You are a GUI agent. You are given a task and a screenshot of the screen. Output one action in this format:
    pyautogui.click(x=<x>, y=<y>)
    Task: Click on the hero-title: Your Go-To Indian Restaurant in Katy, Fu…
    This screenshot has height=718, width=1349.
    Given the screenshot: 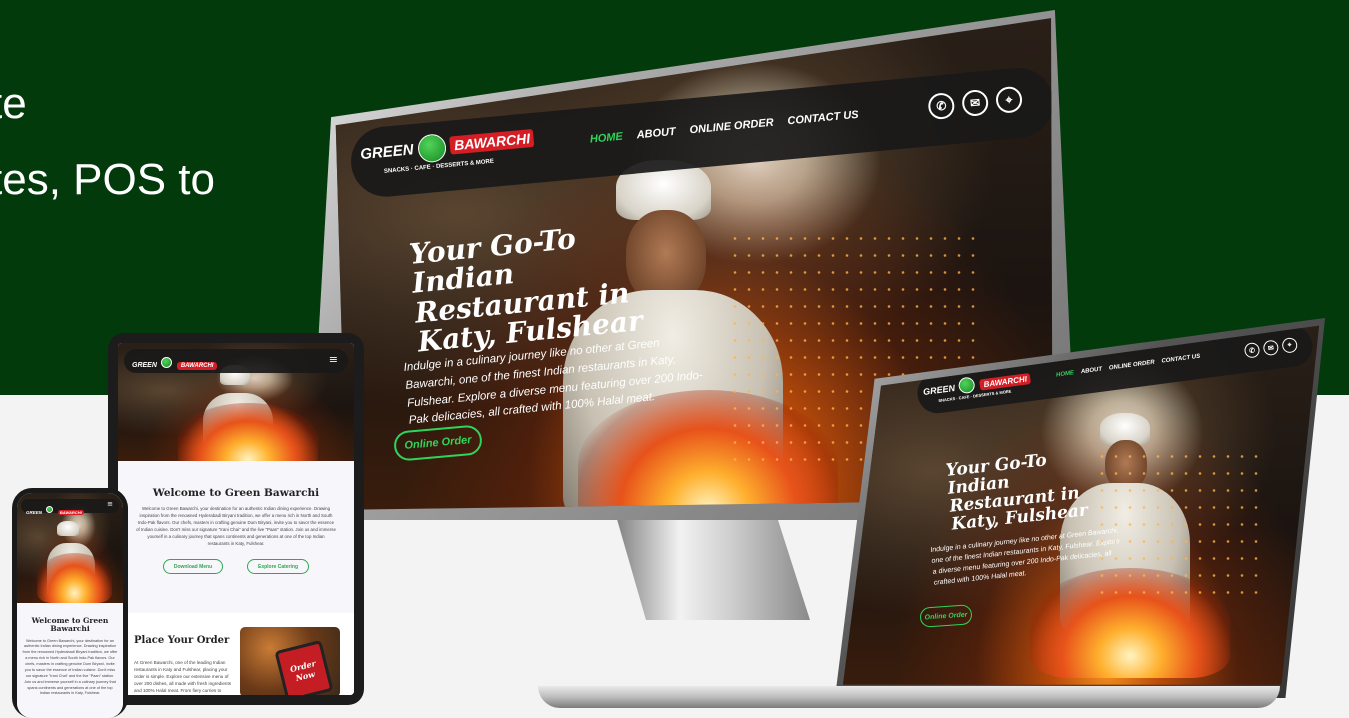 What is the action you would take?
    pyautogui.click(x=526, y=290)
    